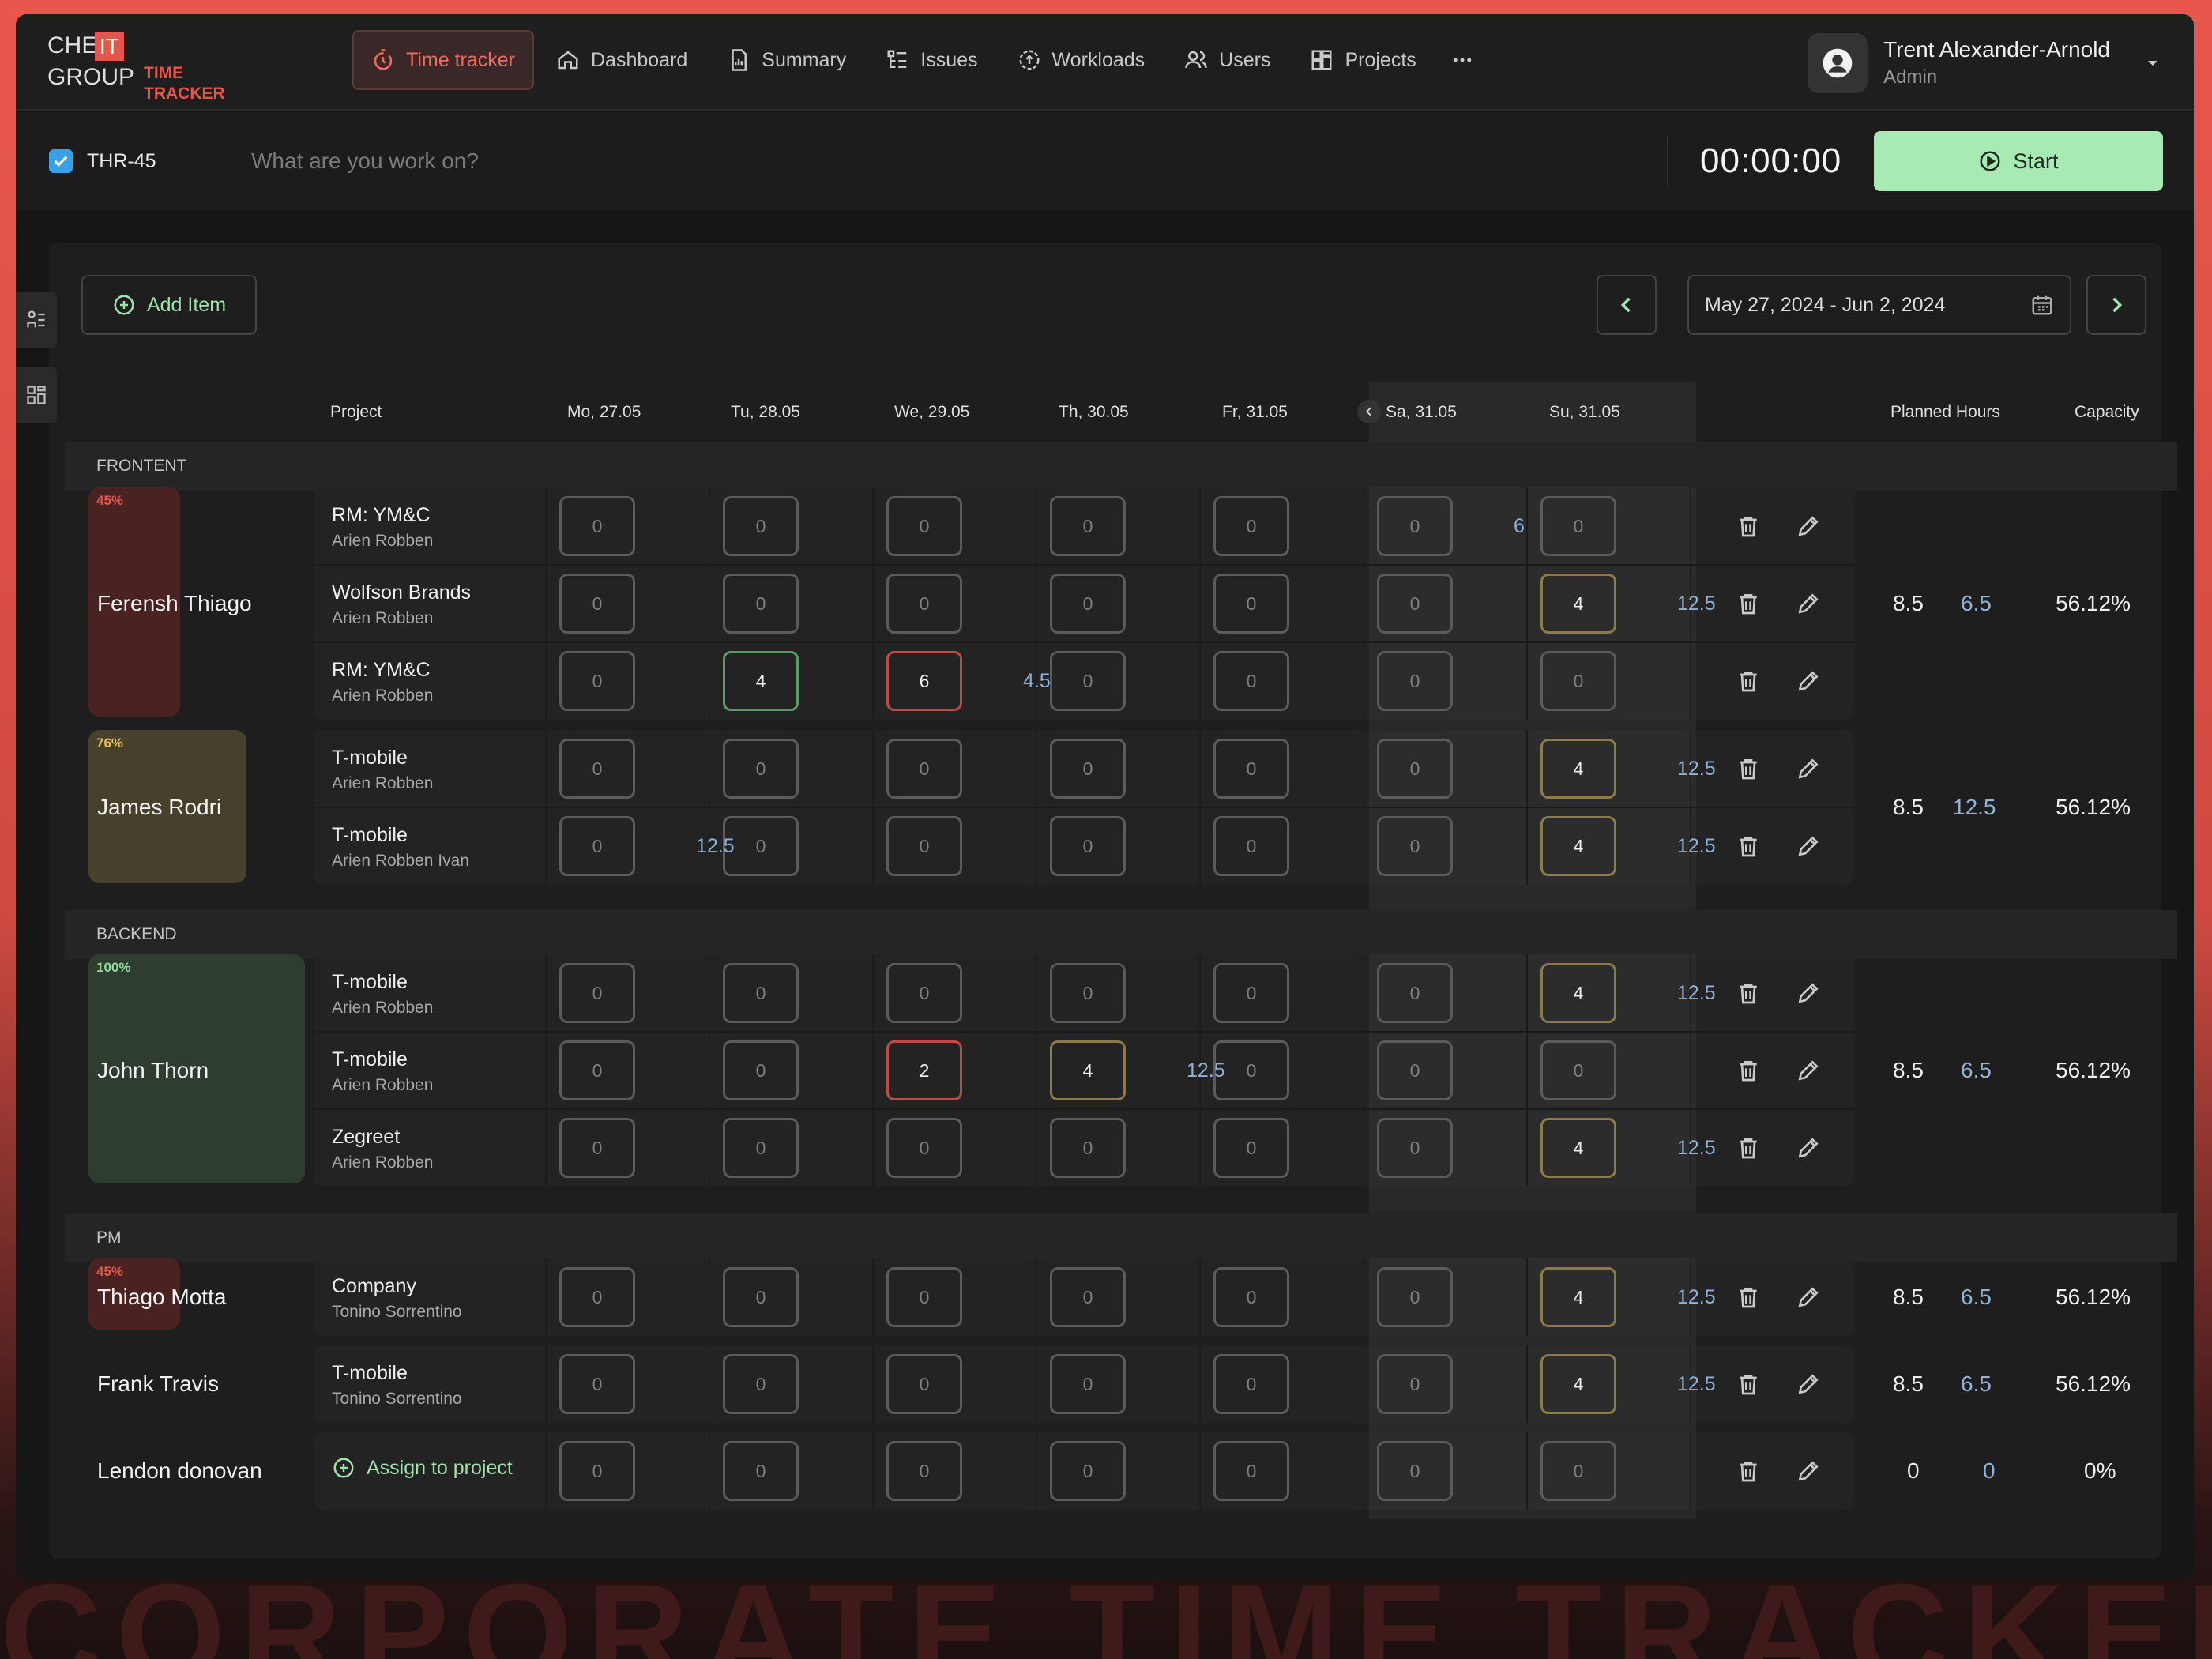 Image resolution: width=2212 pixels, height=1659 pixels. Describe the element at coordinates (2019, 161) in the screenshot. I see `start-button: Start` at that location.